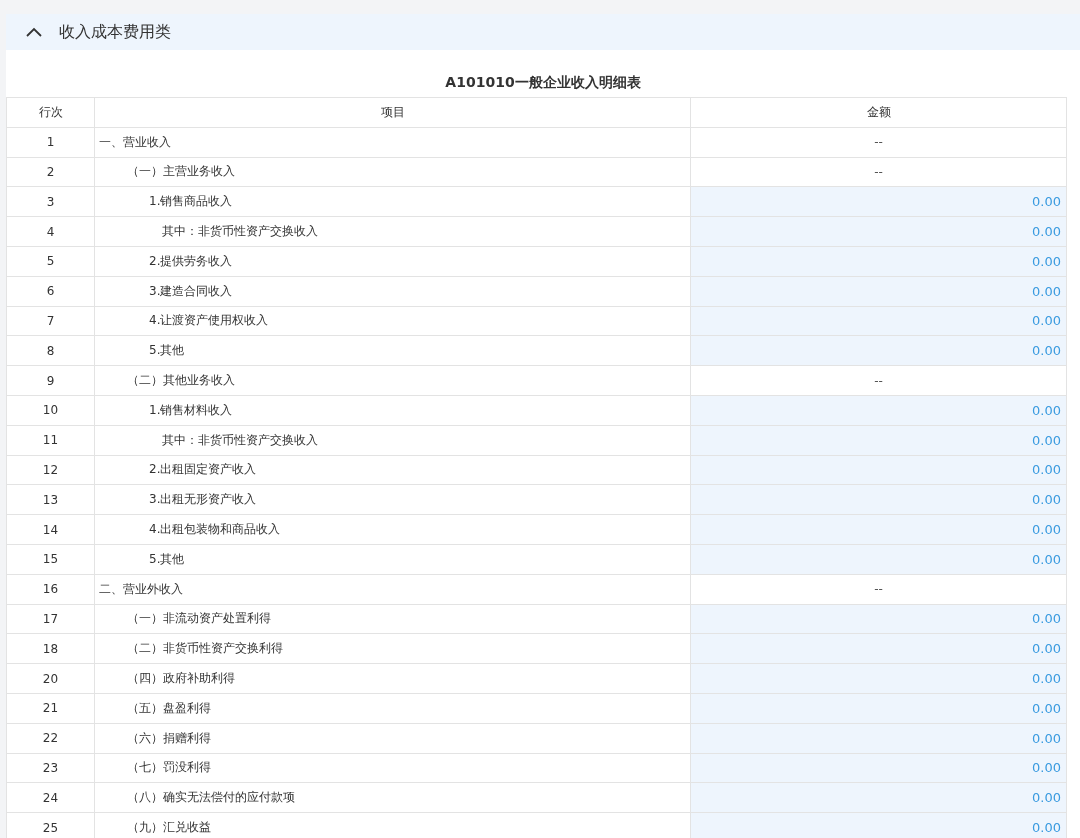 This screenshot has height=838, width=1080. What do you see at coordinates (50, 470) in the screenshot?
I see `table-cell: 12` at bounding box center [50, 470].